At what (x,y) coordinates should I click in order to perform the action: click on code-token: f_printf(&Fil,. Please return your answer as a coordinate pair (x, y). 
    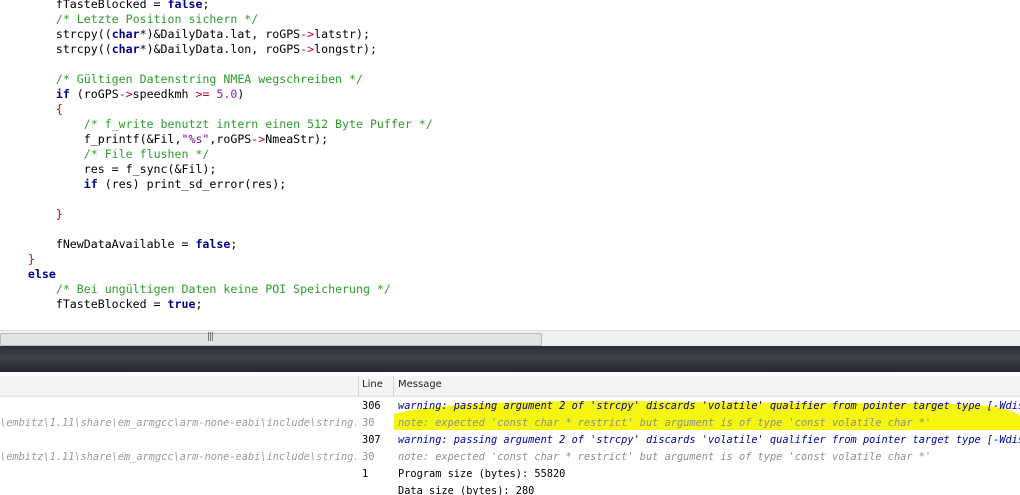
    Looking at the image, I should click on (91, 139).